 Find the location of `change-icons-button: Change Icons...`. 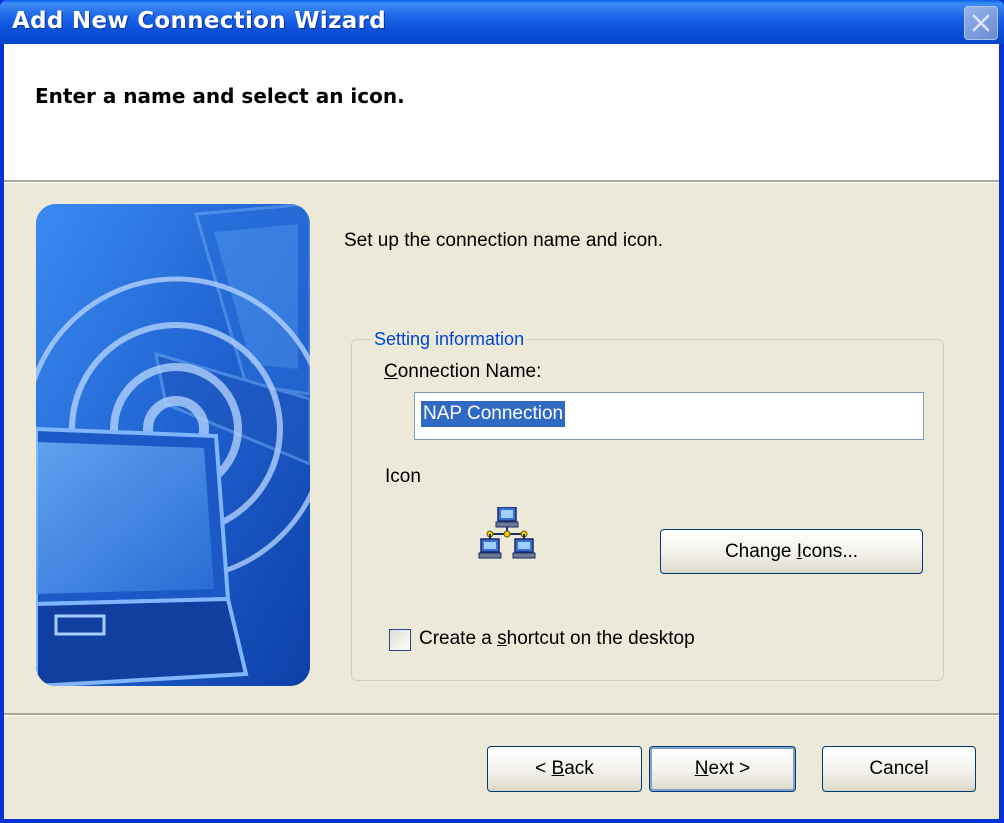

change-icons-button: Change Icons... is located at coordinates (791, 551).